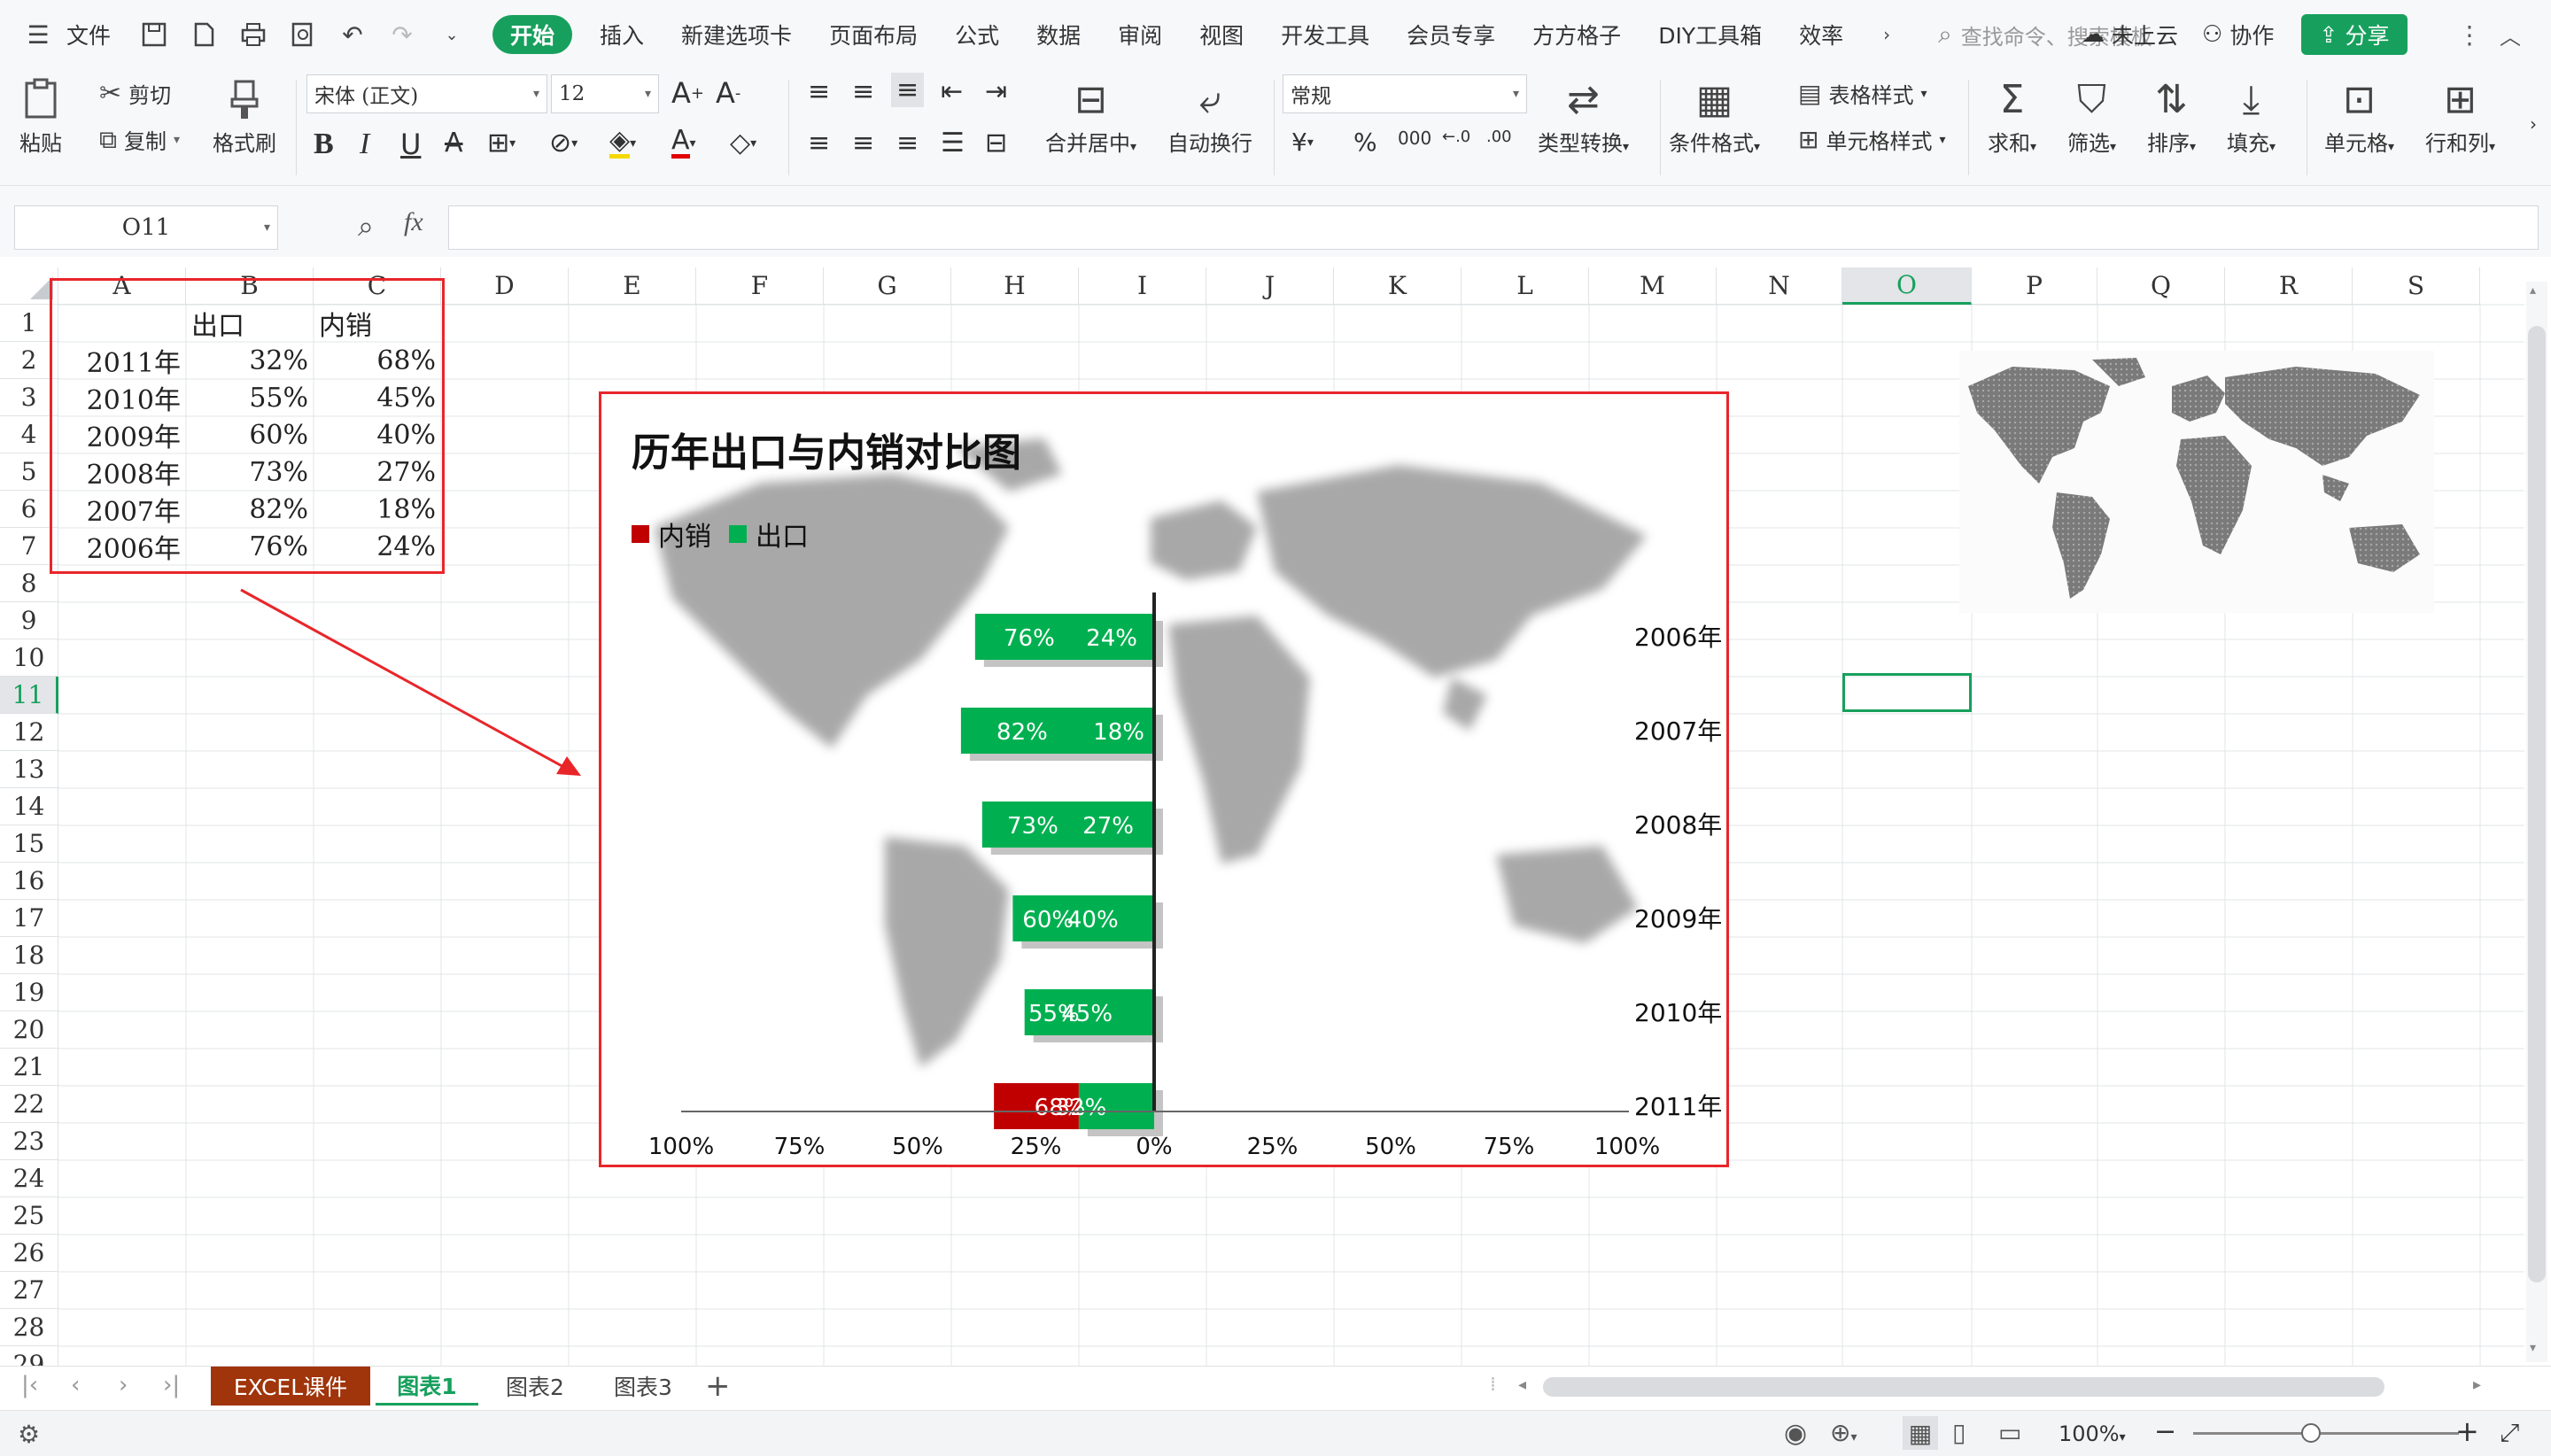  Describe the element at coordinates (687, 93) in the screenshot. I see `increase-font-icon: A +` at that location.